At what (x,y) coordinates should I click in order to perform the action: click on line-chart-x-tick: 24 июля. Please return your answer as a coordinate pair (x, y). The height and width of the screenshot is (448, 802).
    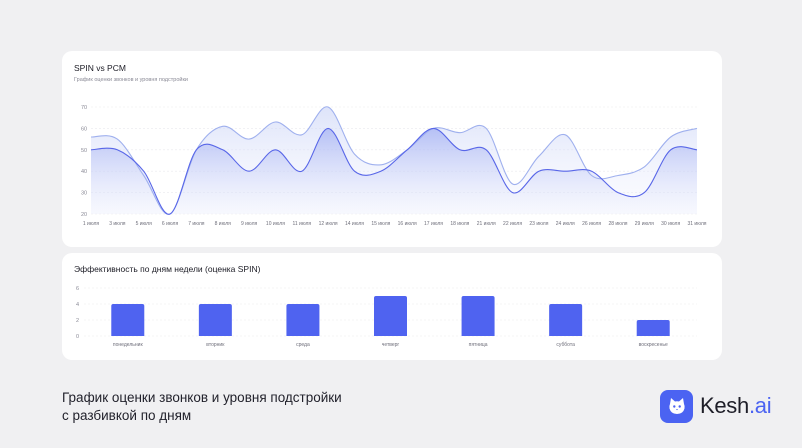
    Looking at the image, I should click on (565, 224).